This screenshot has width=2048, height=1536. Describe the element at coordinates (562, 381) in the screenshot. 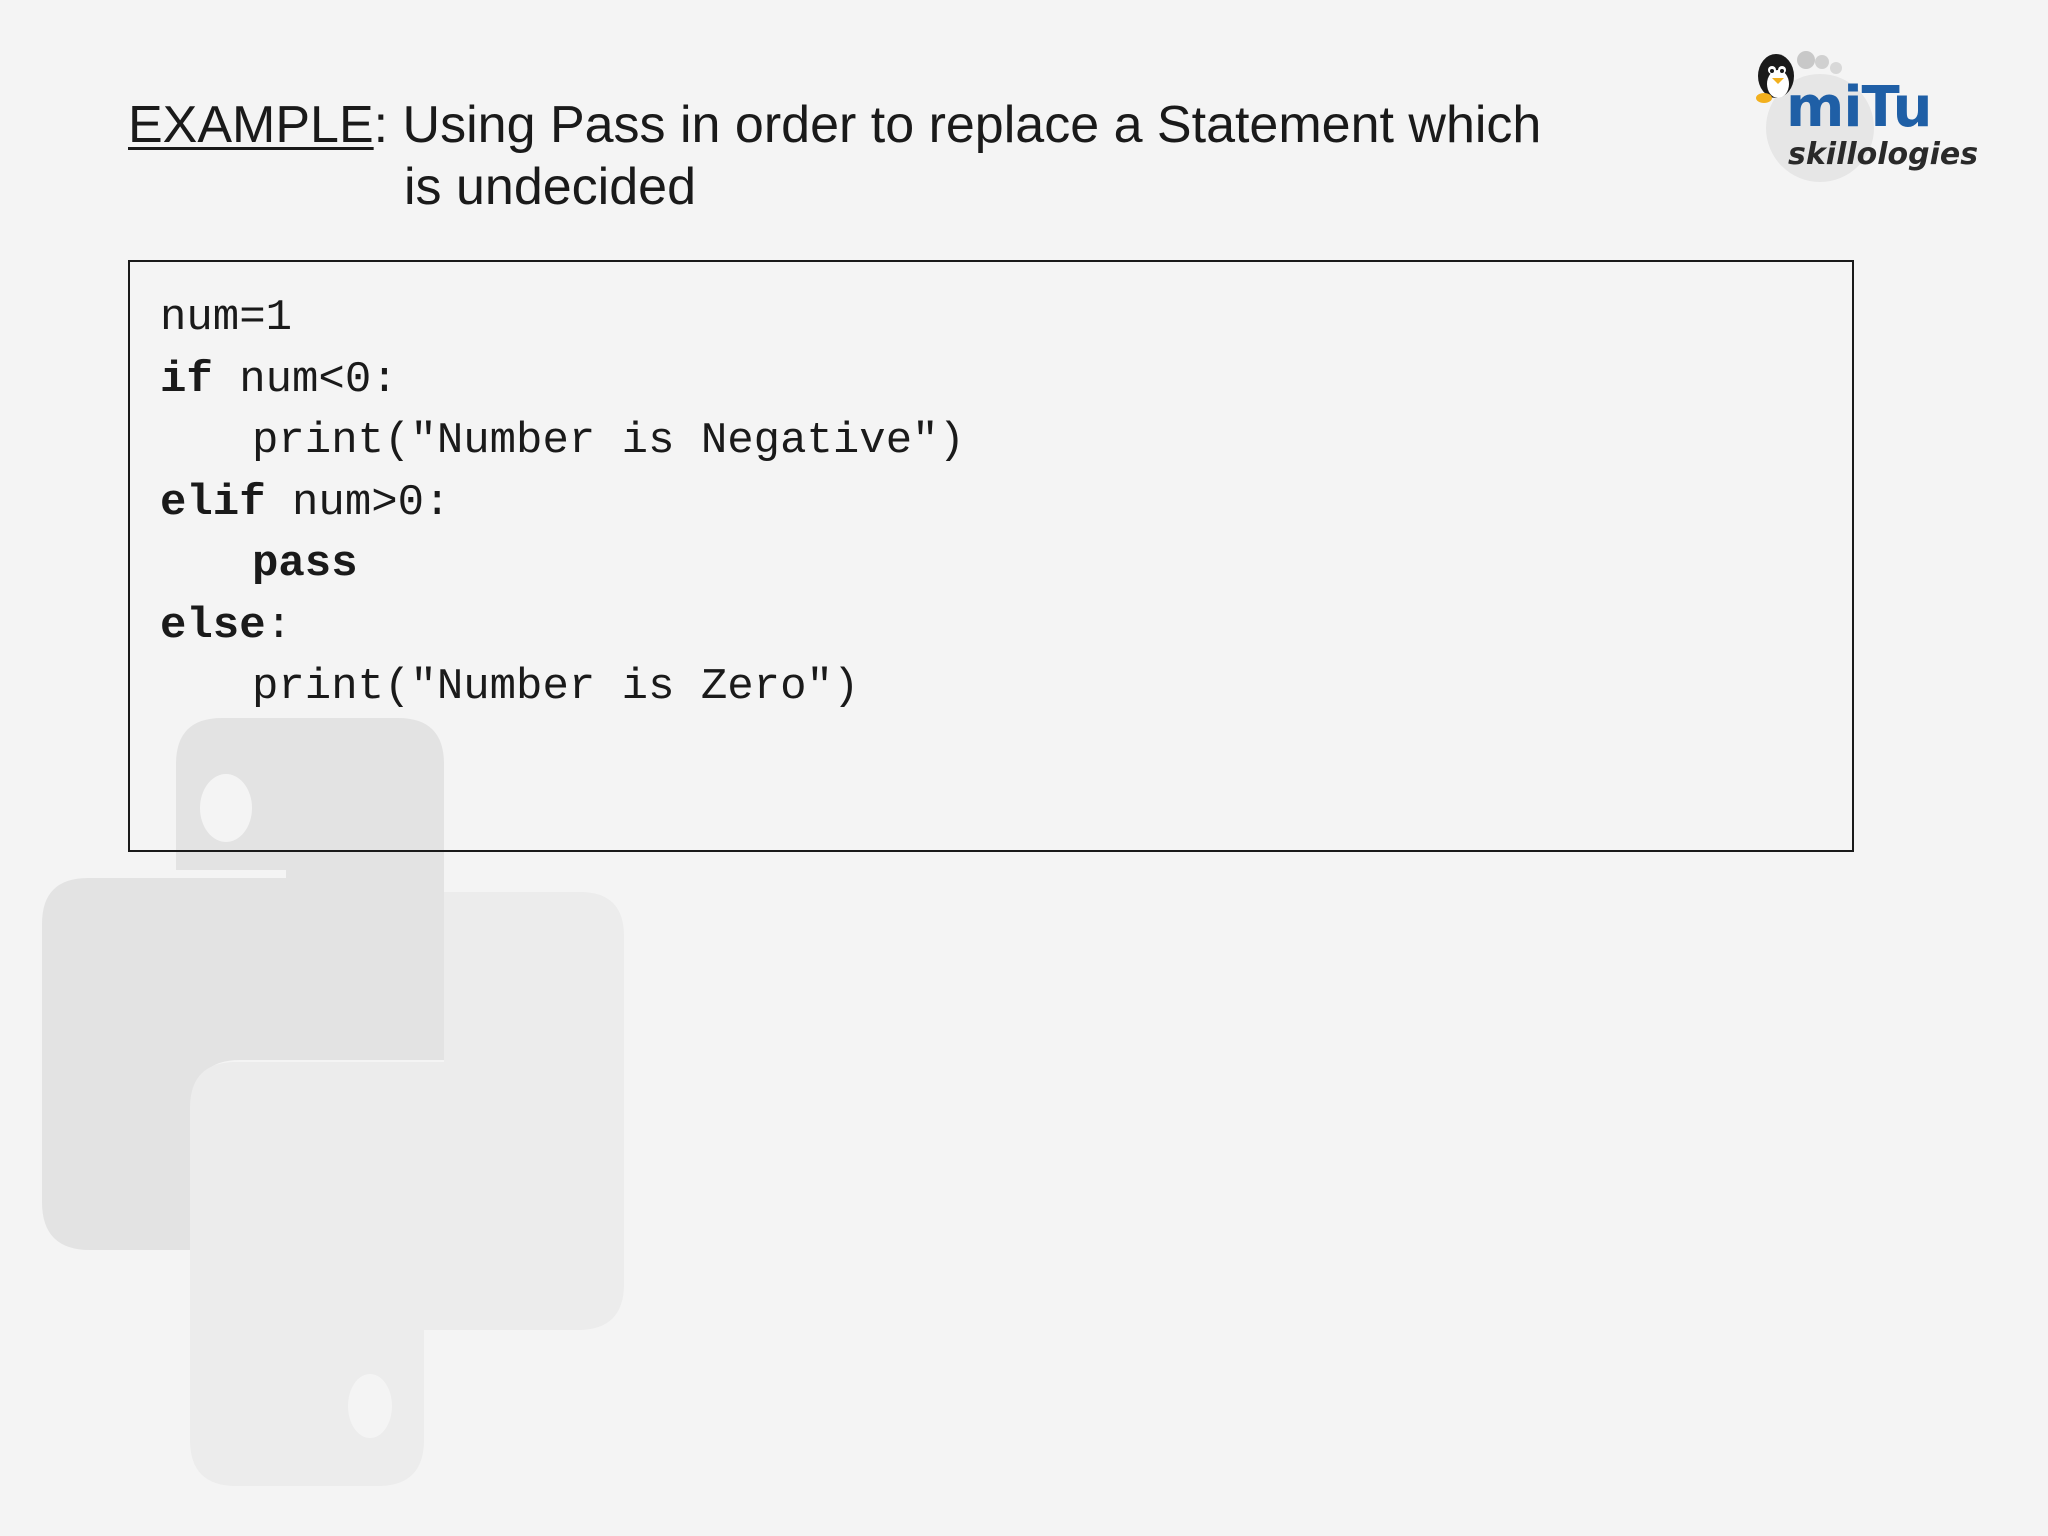

I see `code-line-2: if num<0:` at that location.